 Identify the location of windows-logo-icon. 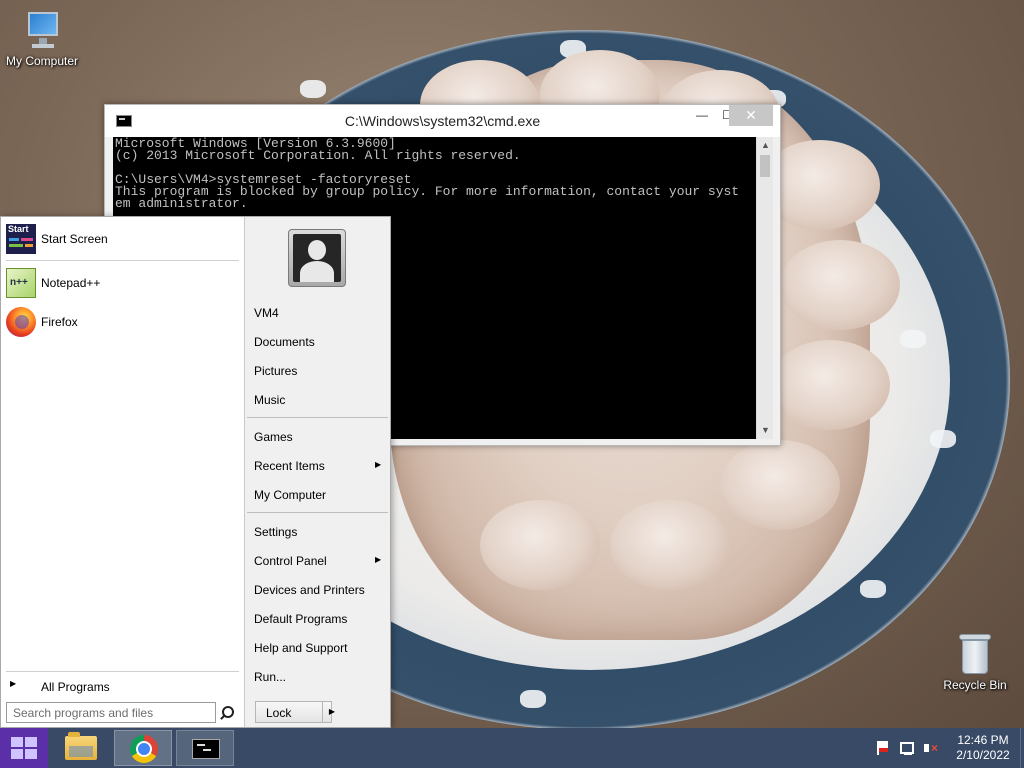
(24, 748).